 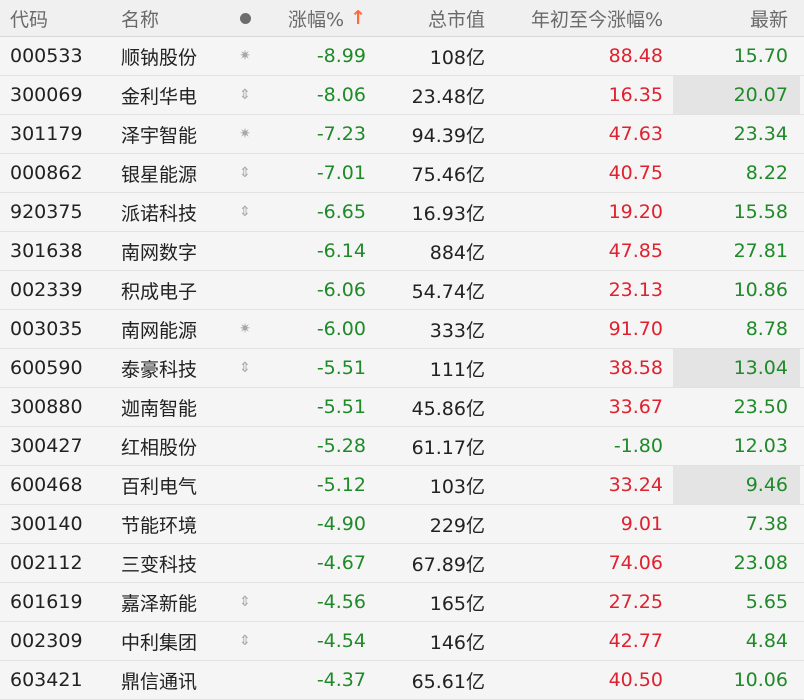 I want to click on stock-name: 金利华电, so click(x=159, y=96).